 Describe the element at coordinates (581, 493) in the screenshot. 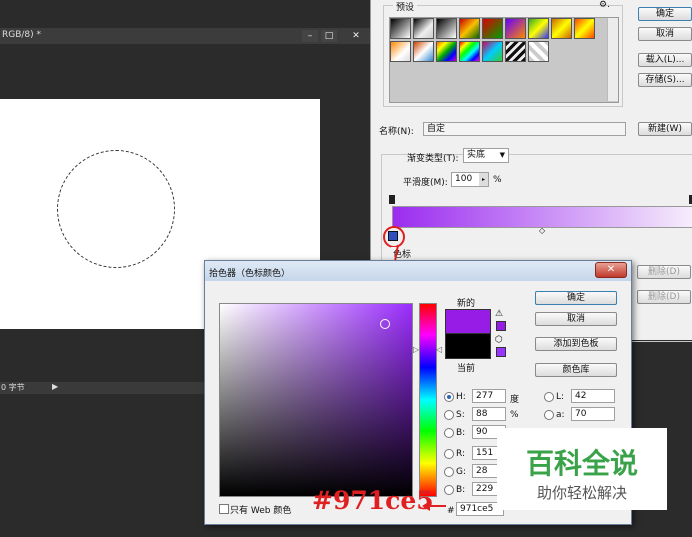

I see `watermark-subtitle: 助你轻松解决` at that location.